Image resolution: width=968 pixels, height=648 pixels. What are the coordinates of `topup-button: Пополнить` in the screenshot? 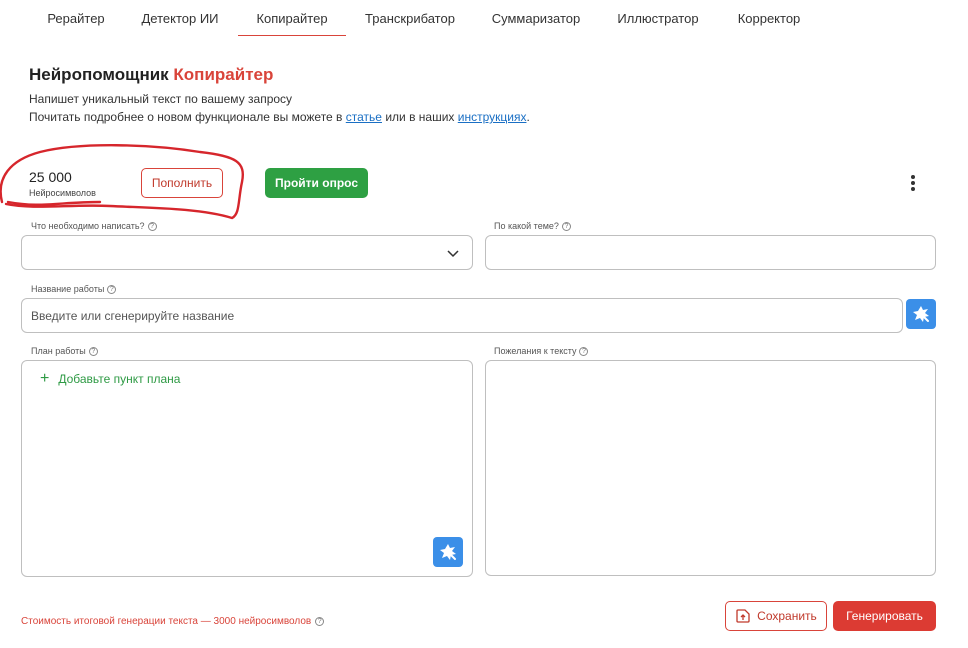 It's located at (182, 183).